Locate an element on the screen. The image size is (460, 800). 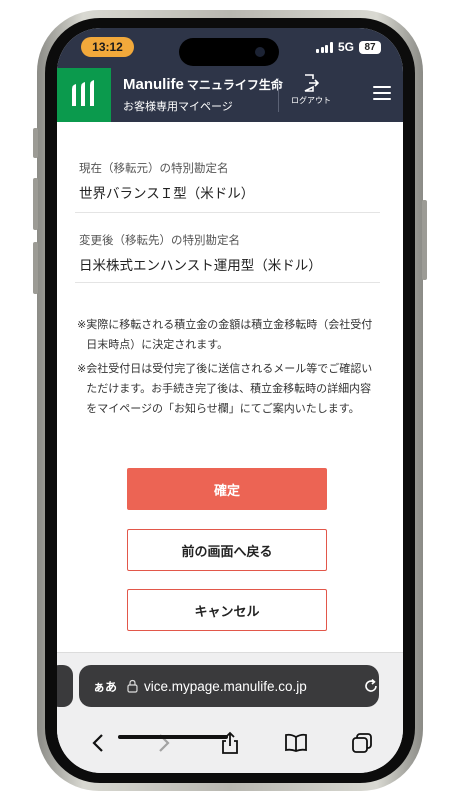
lock-icon is located at coordinates (132, 686).